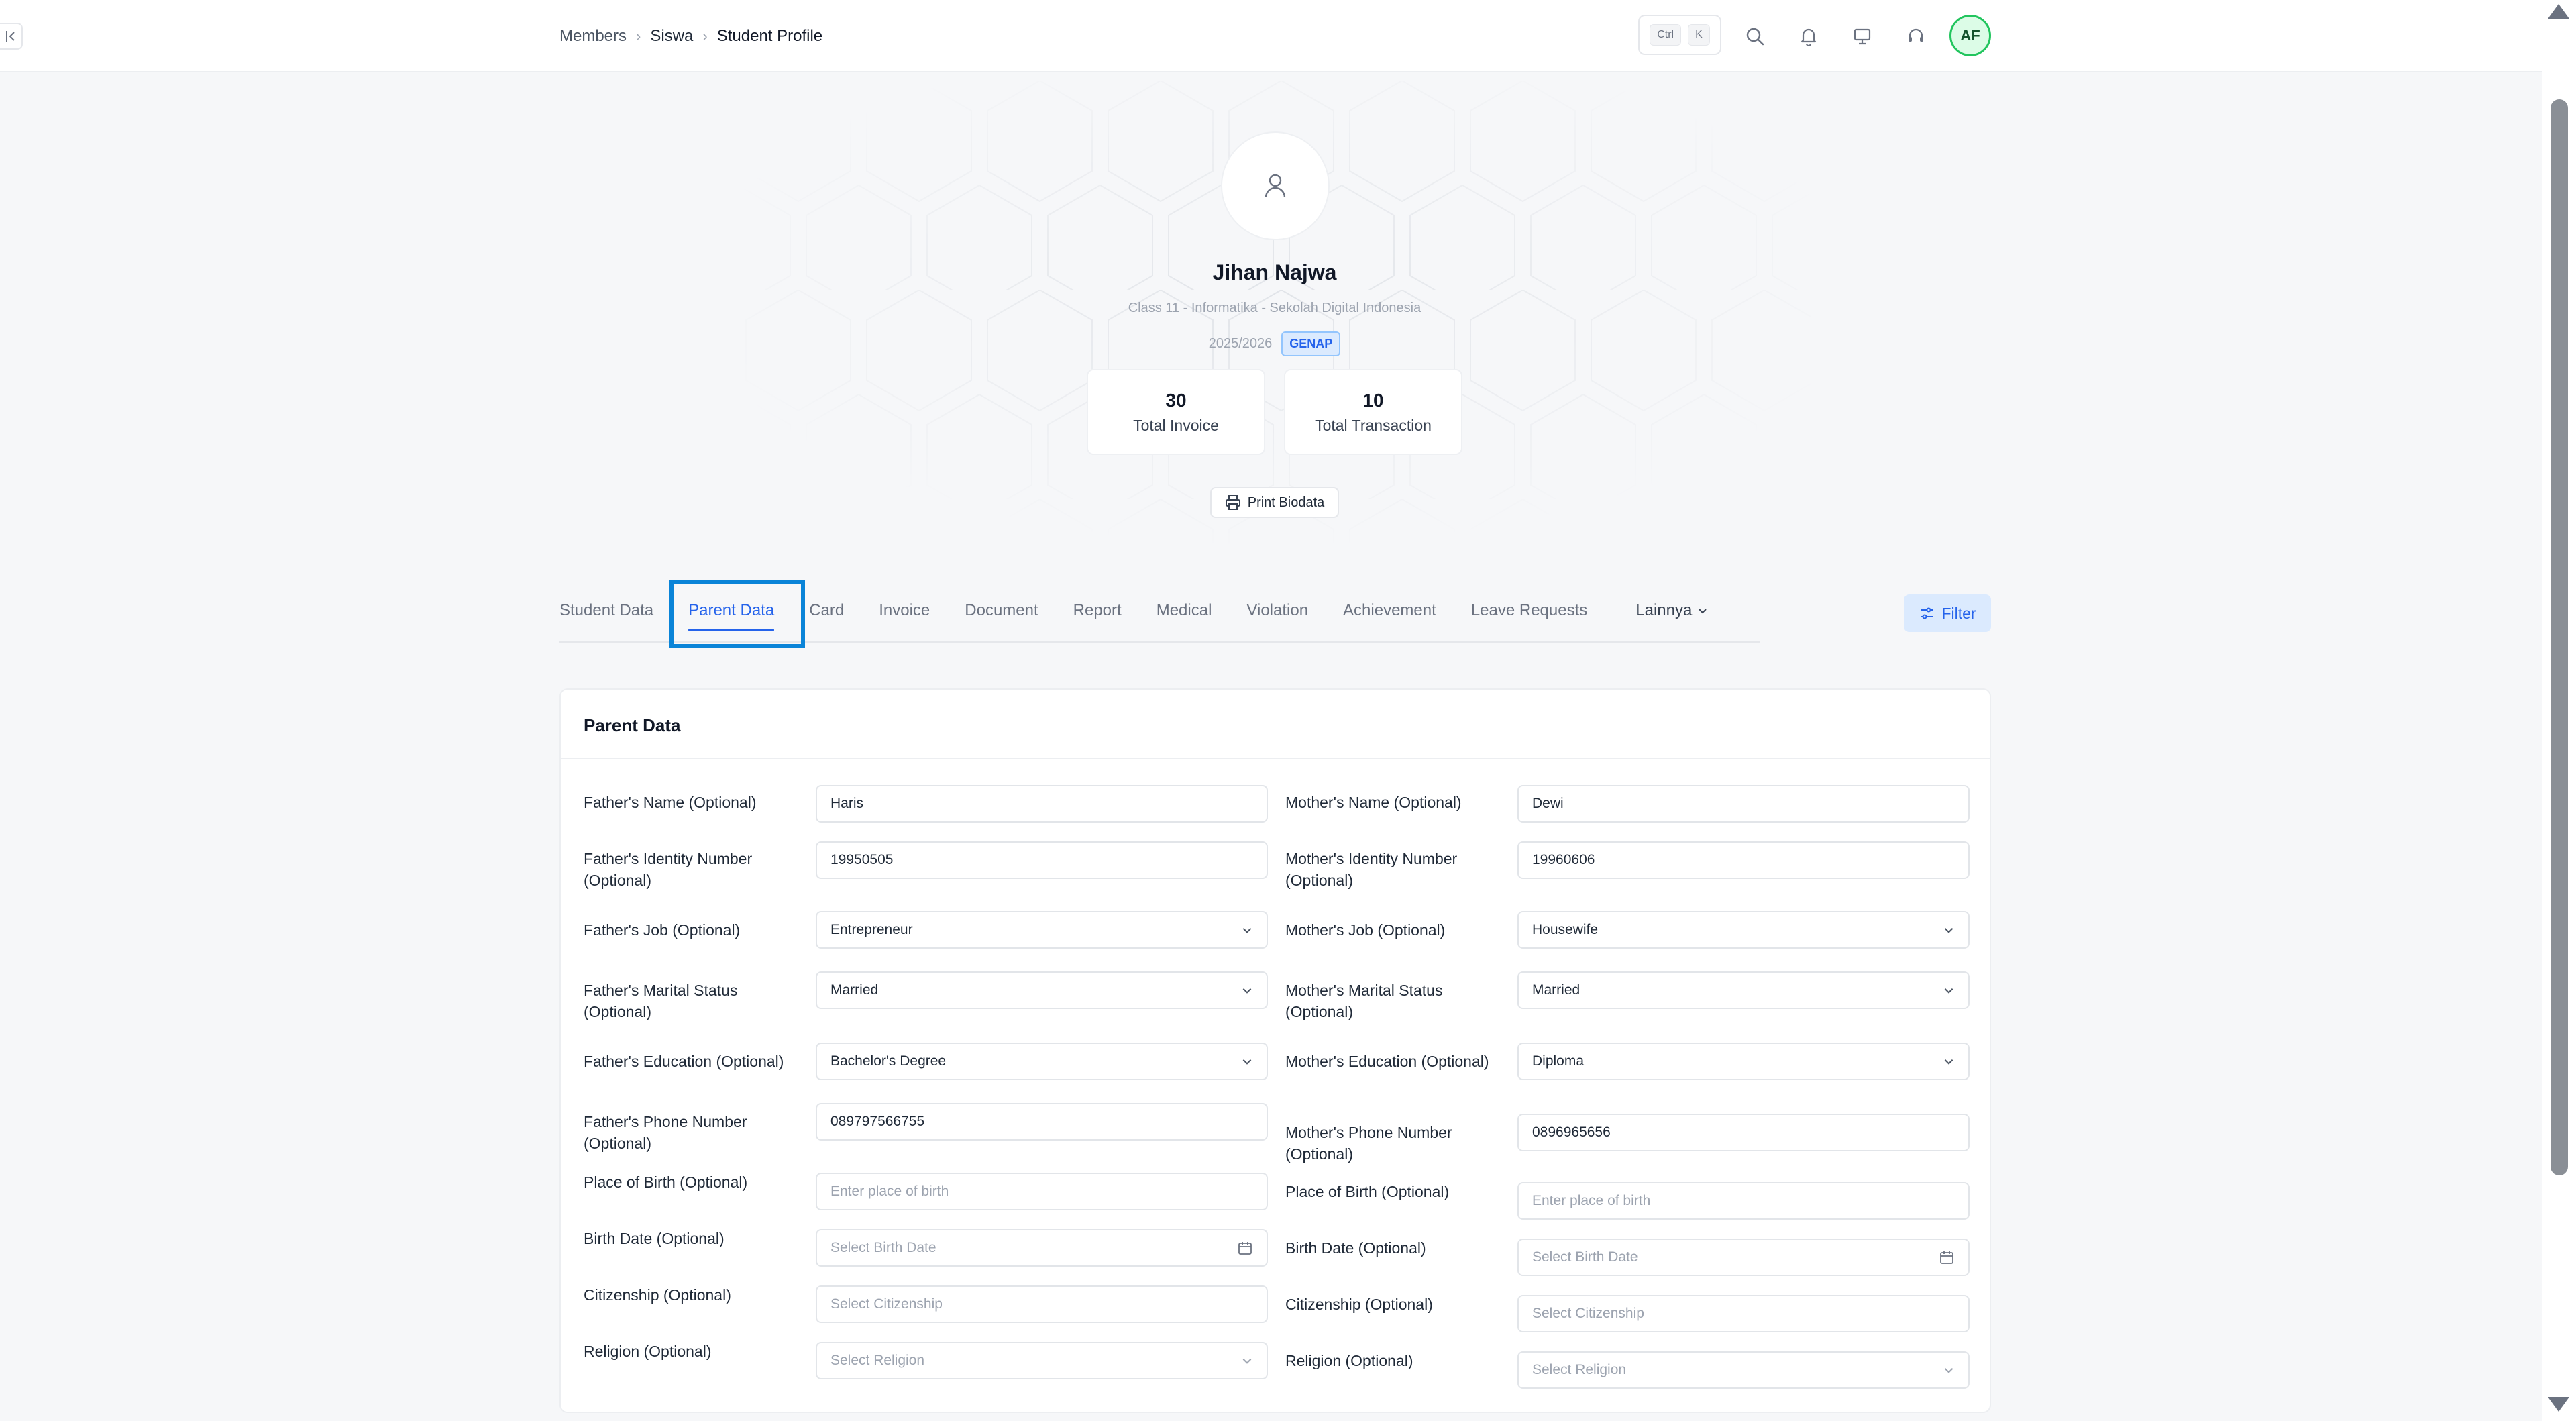 The width and height of the screenshot is (2576, 1421). I want to click on tab-violation: Violation, so click(1277, 610).